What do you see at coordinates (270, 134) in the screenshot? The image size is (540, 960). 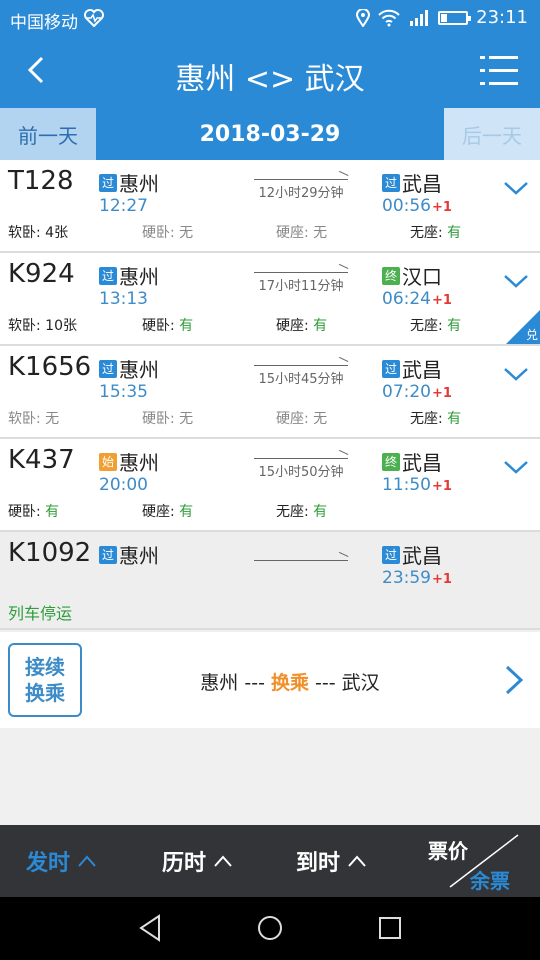 I see `date-selector: 2018-03-29` at bounding box center [270, 134].